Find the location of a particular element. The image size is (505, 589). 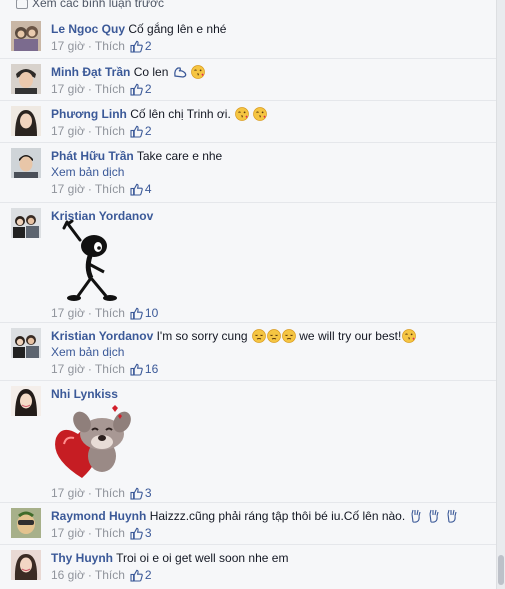

comment-meta: 17 giờ · Thích 16 is located at coordinates (269, 370).